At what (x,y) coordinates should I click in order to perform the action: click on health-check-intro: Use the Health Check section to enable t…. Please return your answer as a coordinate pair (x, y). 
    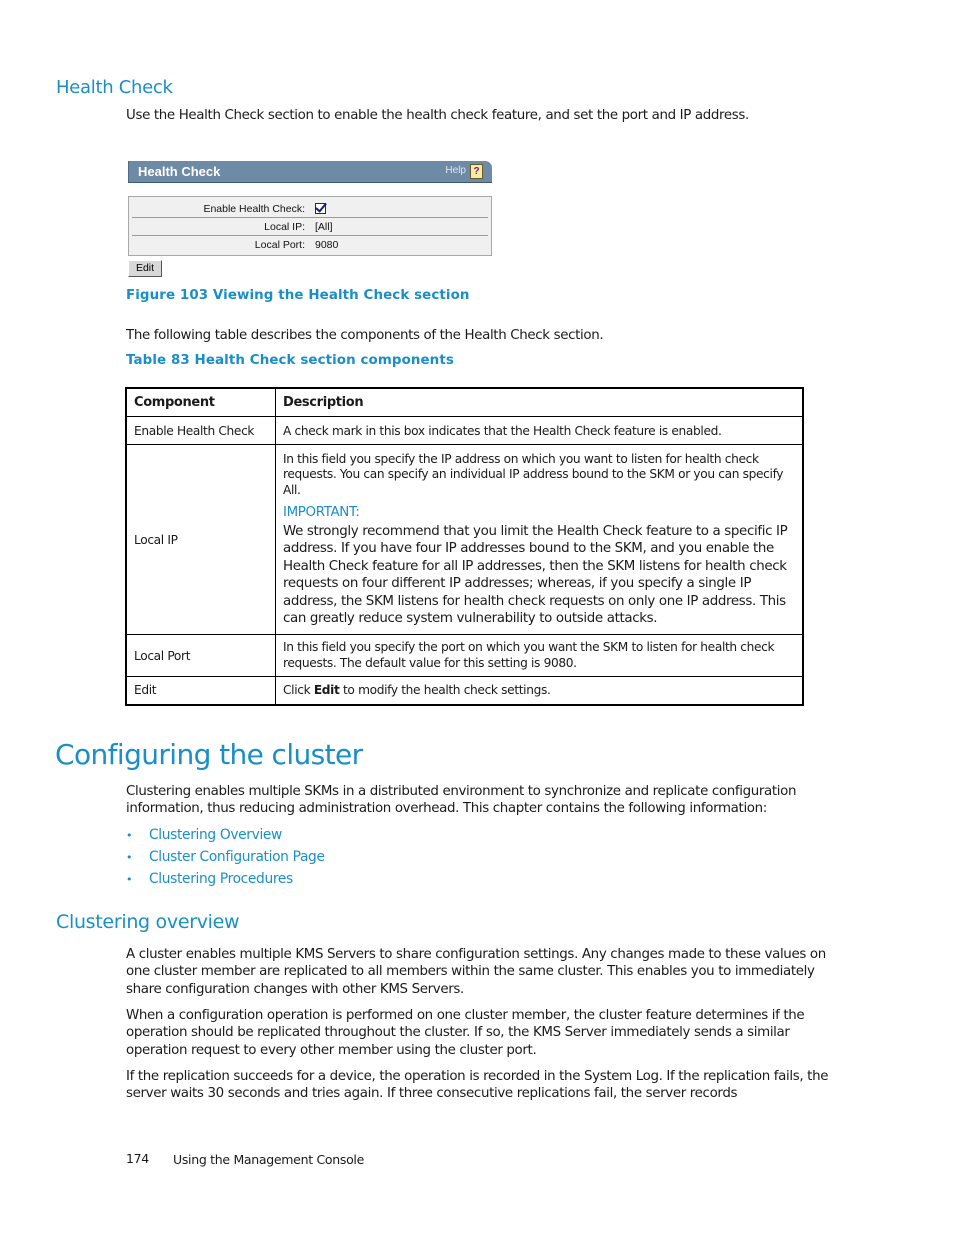
    Looking at the image, I should click on (437, 115).